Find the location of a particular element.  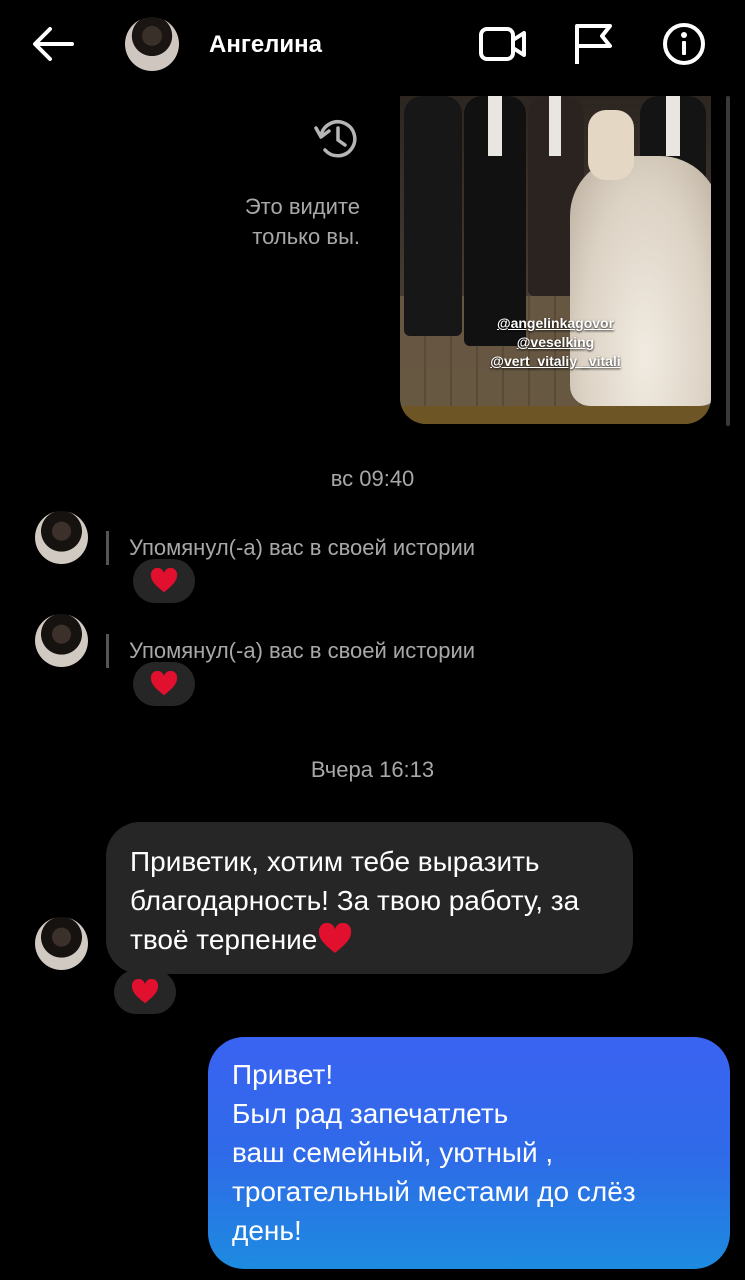

timestamp: Вчера 16:13 is located at coordinates (372, 769).